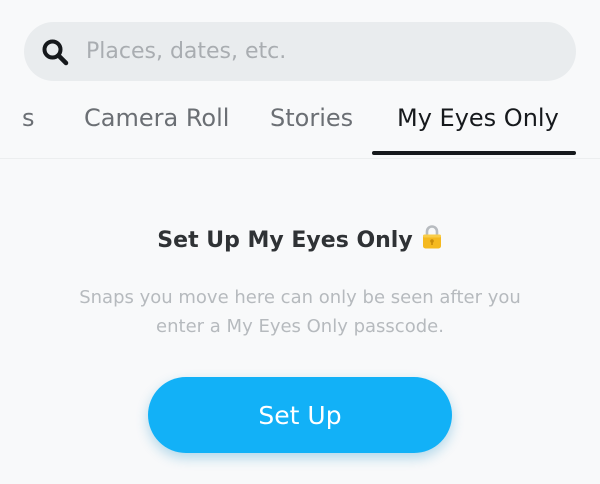 This screenshot has height=484, width=600. I want to click on empty-state-title: Set Up My Eyes Only, so click(300, 238).